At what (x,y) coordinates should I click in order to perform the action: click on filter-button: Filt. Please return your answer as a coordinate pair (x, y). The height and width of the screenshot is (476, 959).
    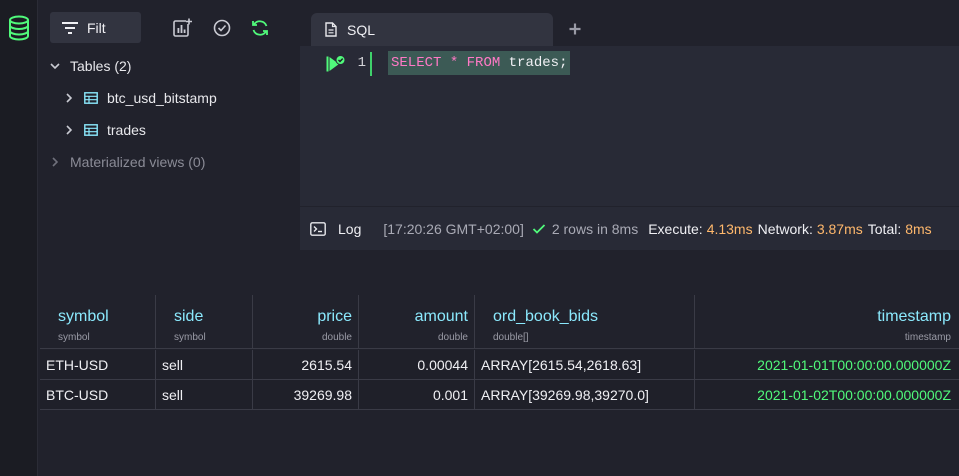
    Looking at the image, I should click on (95, 27).